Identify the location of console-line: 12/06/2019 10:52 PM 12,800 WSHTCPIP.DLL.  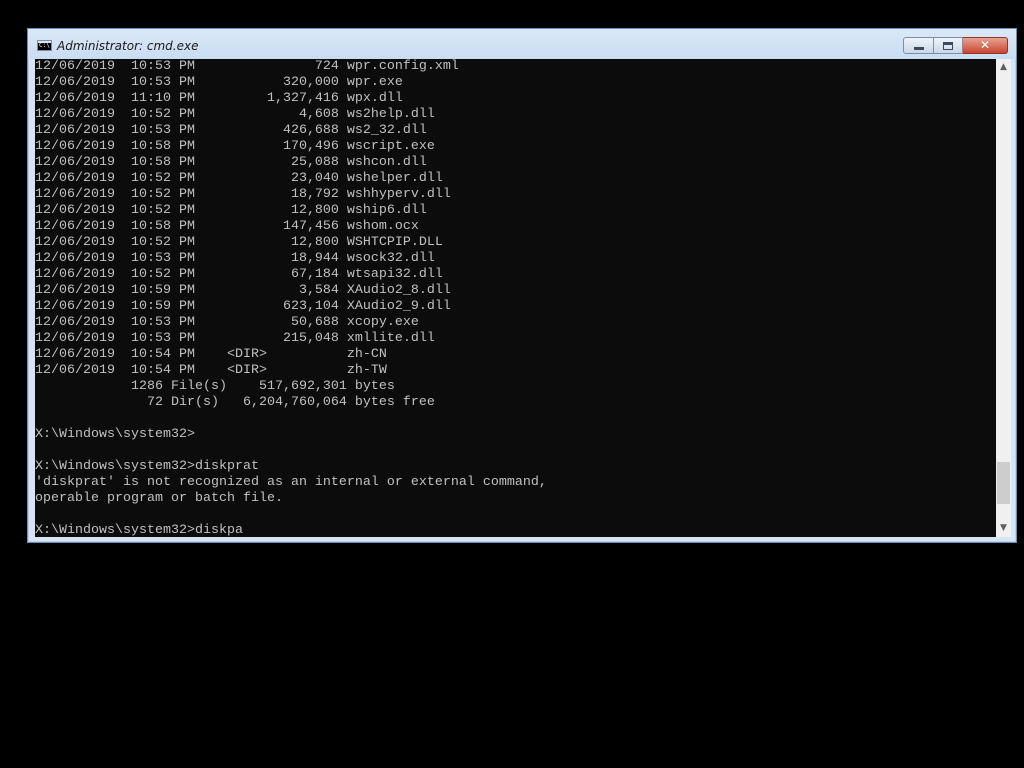
(239, 242).